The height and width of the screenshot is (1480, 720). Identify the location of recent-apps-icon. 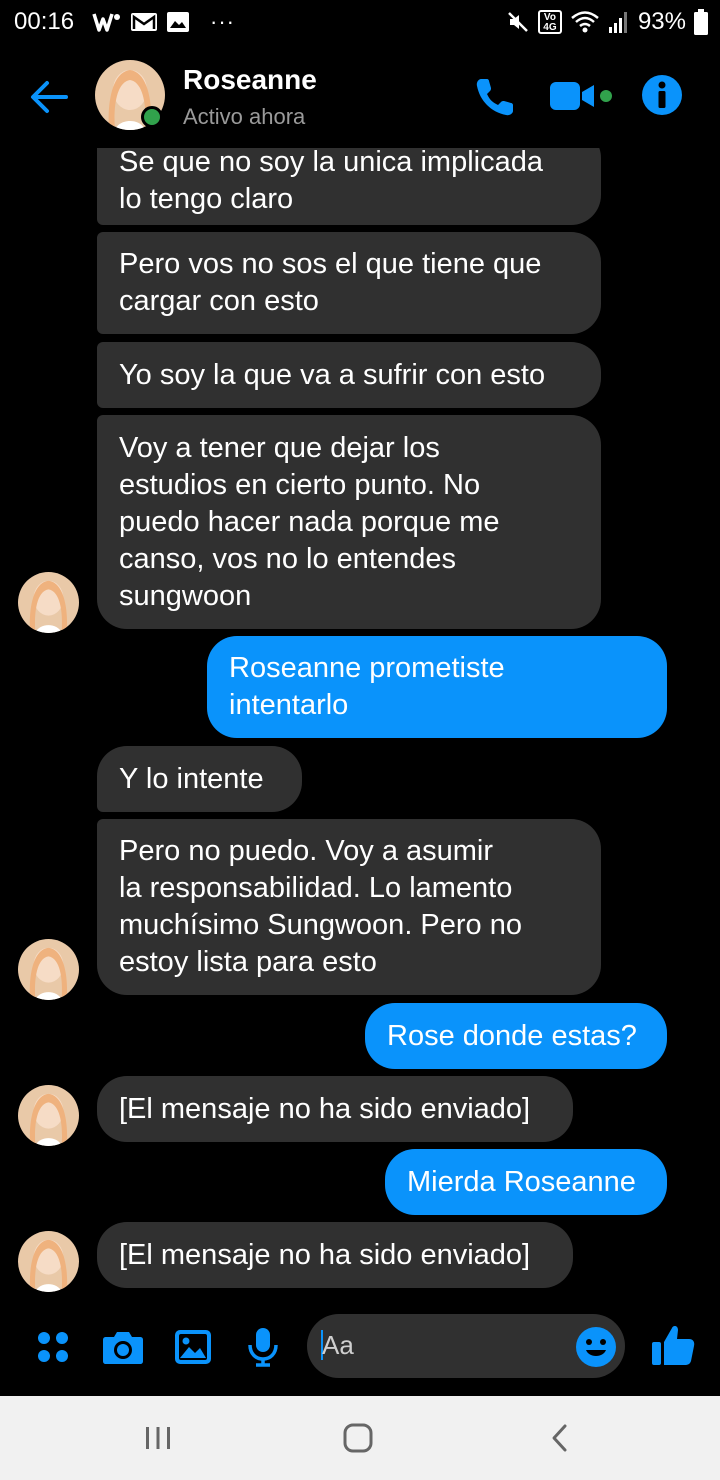
(158, 1438).